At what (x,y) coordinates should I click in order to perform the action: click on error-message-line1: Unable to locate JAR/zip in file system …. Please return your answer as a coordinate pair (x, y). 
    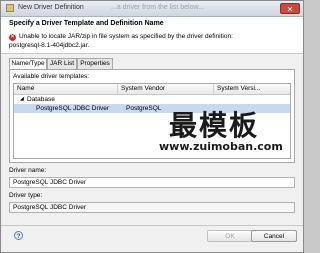
    Looking at the image, I should click on (126, 36).